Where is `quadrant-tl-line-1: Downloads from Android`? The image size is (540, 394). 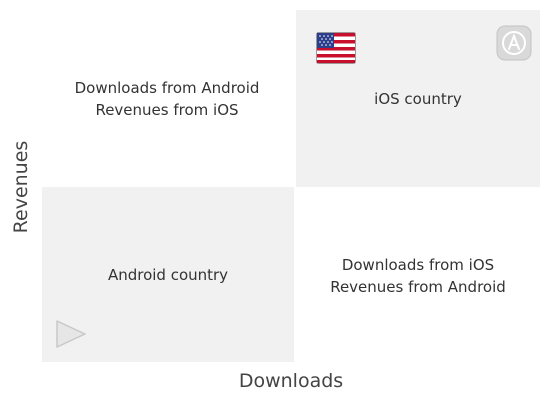
quadrant-tl-line-1: Downloads from Android is located at coordinates (167, 88).